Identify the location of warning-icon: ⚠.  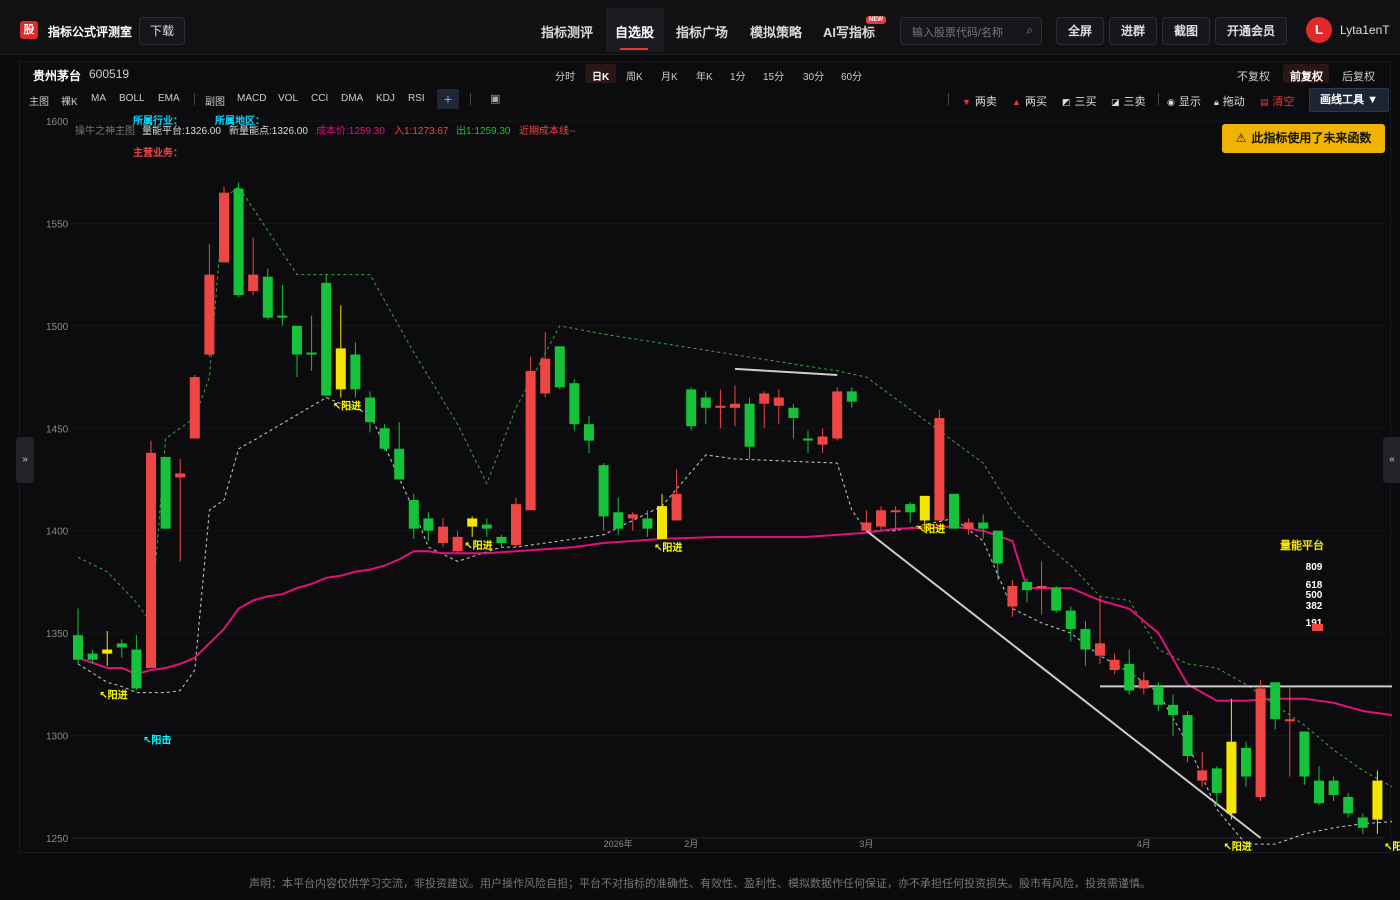
(1241, 138).